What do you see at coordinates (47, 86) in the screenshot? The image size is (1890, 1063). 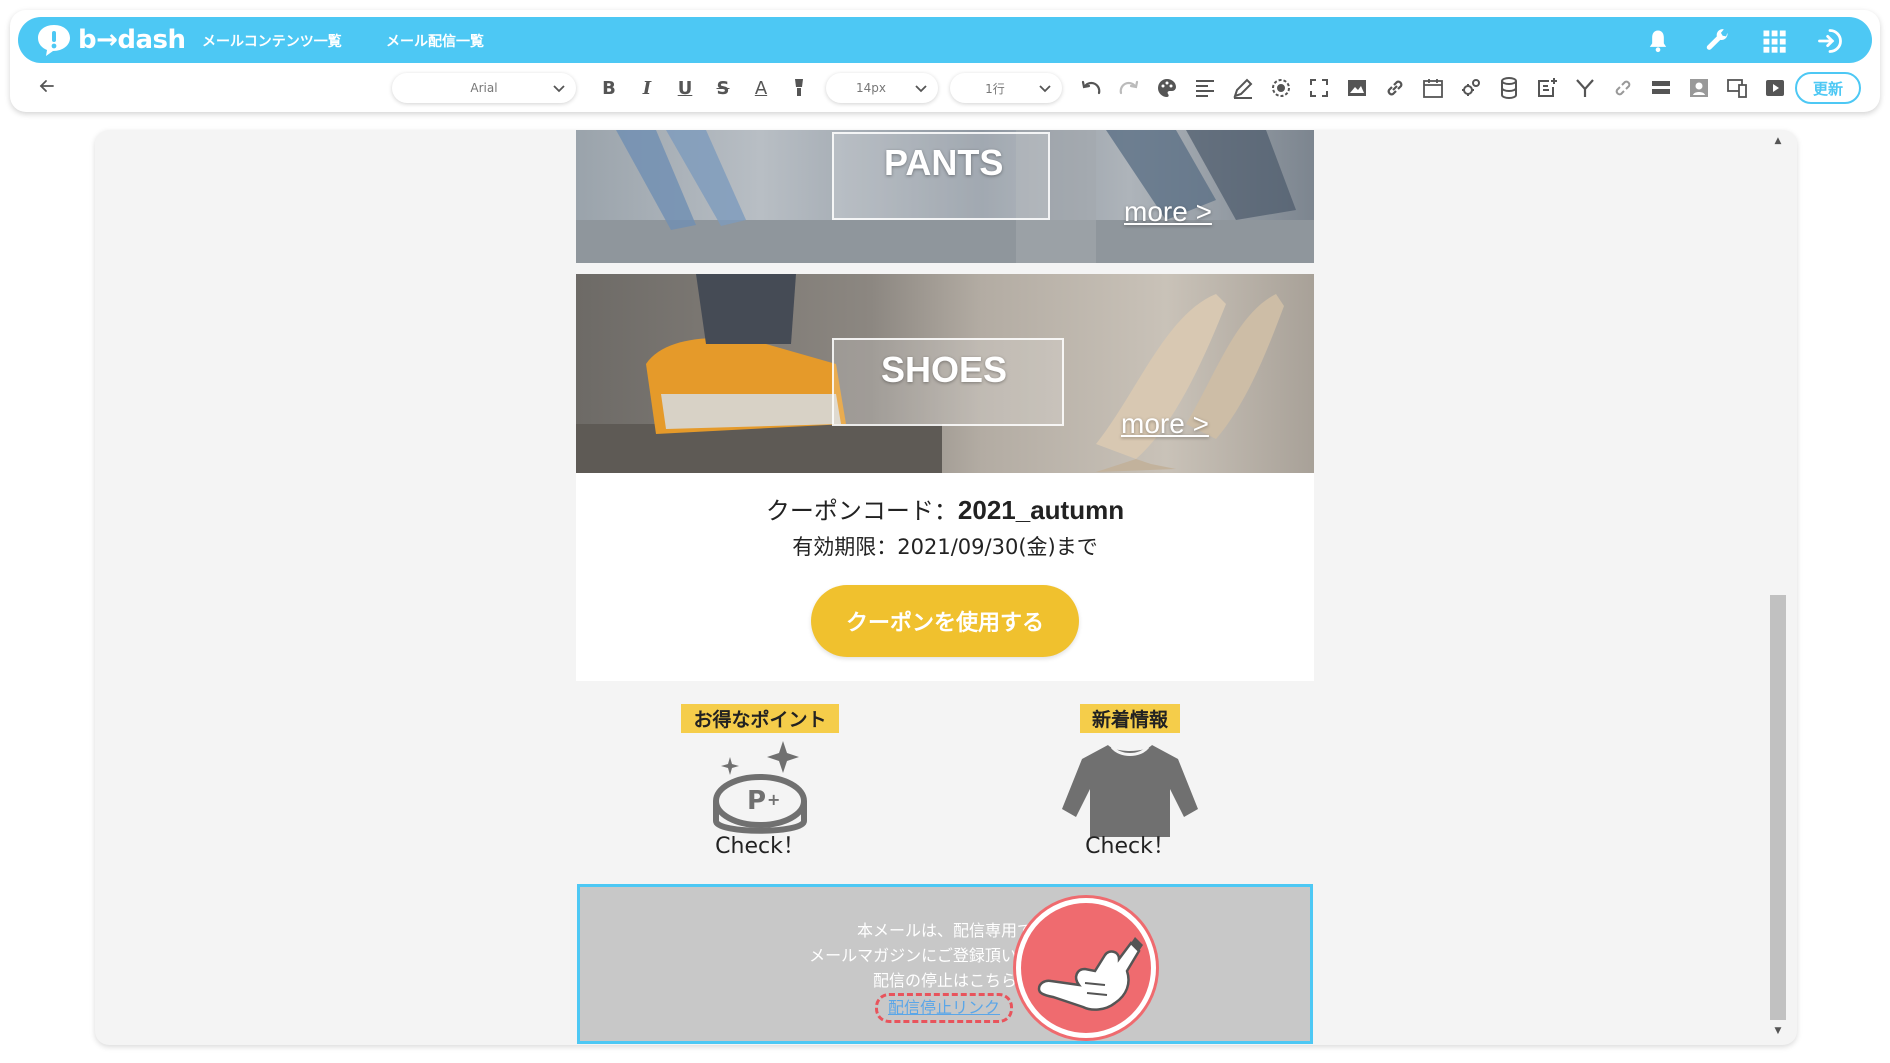 I see `back-arrow-icon` at bounding box center [47, 86].